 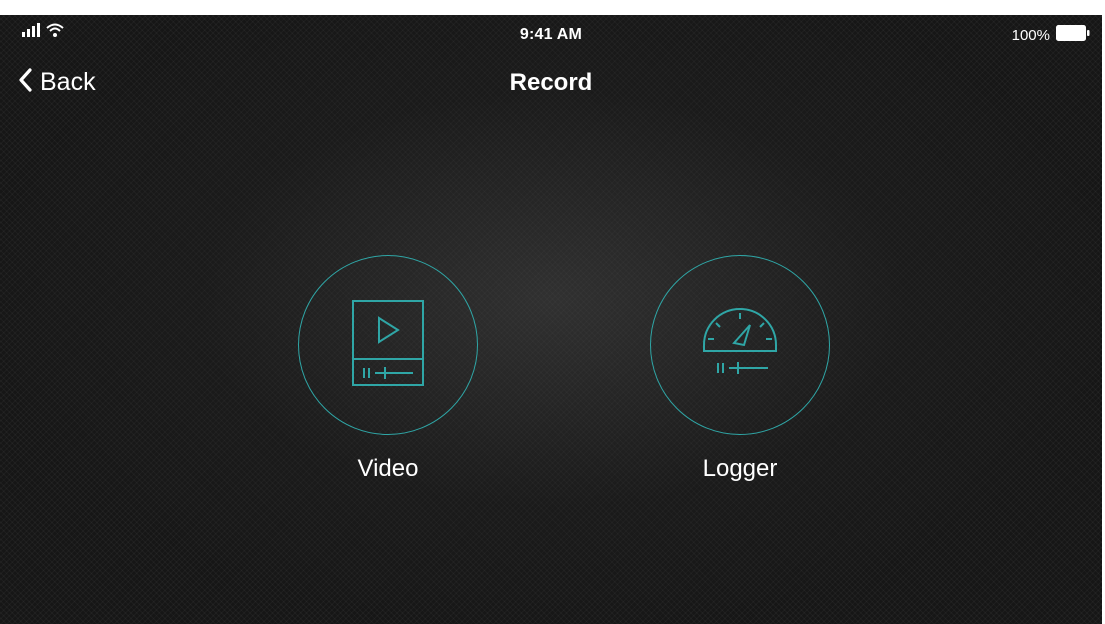 I want to click on video-ring, so click(x=388, y=345).